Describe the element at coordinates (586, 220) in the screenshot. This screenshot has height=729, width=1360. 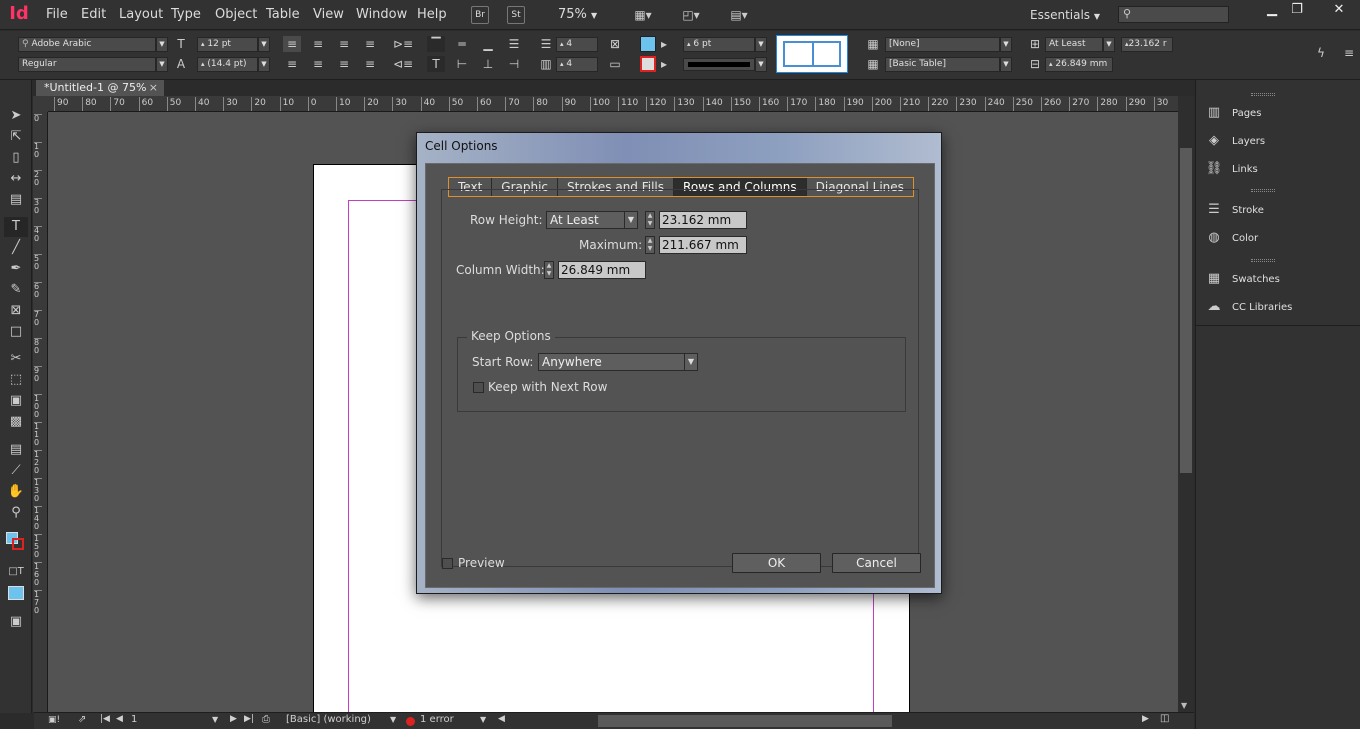
I see `row-height-mode-select: At Least` at that location.